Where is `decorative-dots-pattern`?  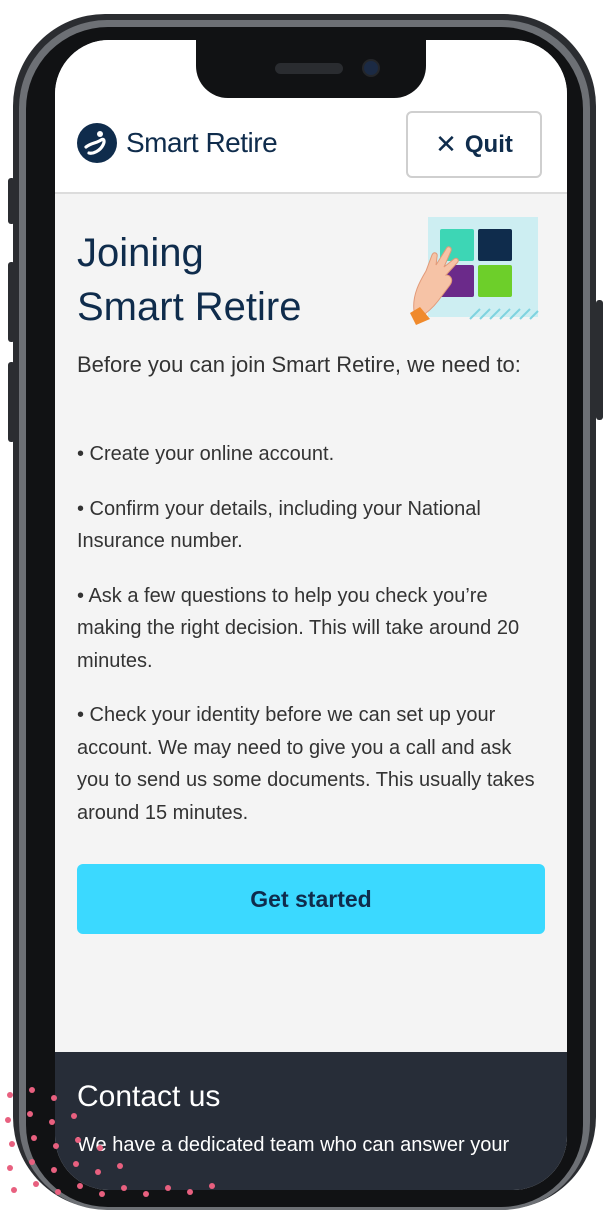
decorative-dots-pattern is located at coordinates (110, 1142).